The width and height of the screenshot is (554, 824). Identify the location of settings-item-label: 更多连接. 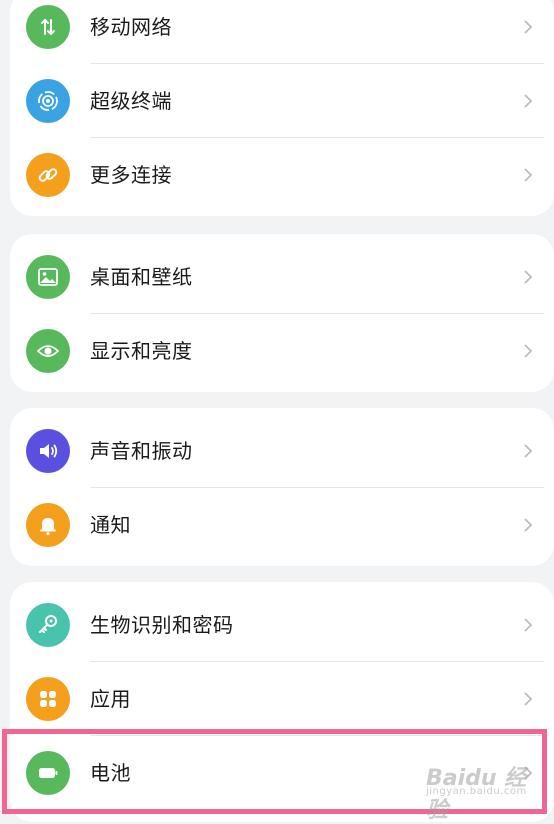
(131, 175).